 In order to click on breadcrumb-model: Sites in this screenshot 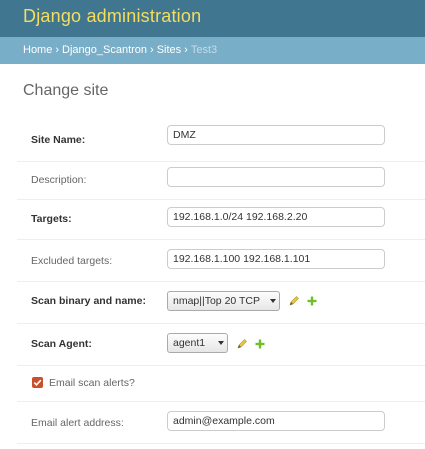, I will do `click(169, 50)`.